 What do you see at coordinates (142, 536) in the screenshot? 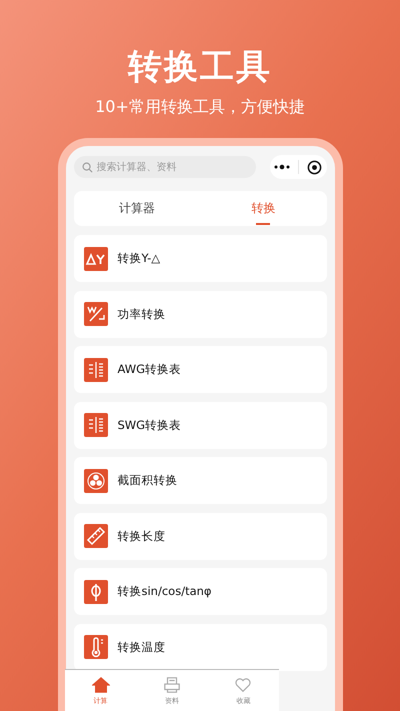
I see `tool-label: 转换长度` at bounding box center [142, 536].